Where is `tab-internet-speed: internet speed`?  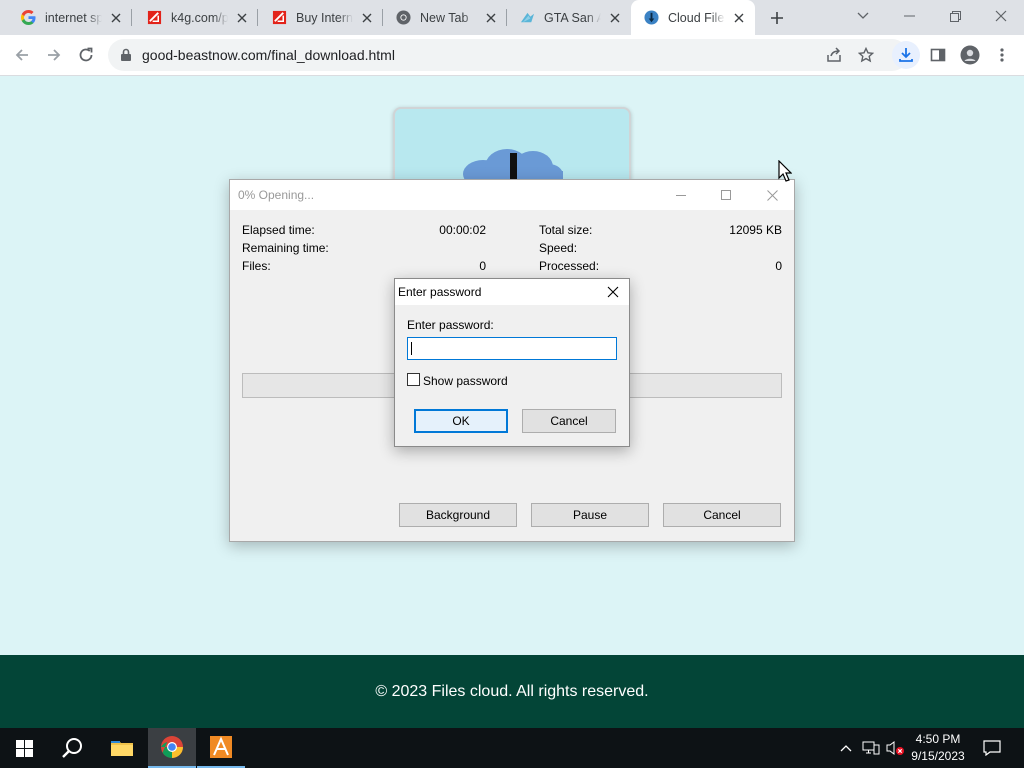 tab-internet-speed: internet speed is located at coordinates (70, 17).